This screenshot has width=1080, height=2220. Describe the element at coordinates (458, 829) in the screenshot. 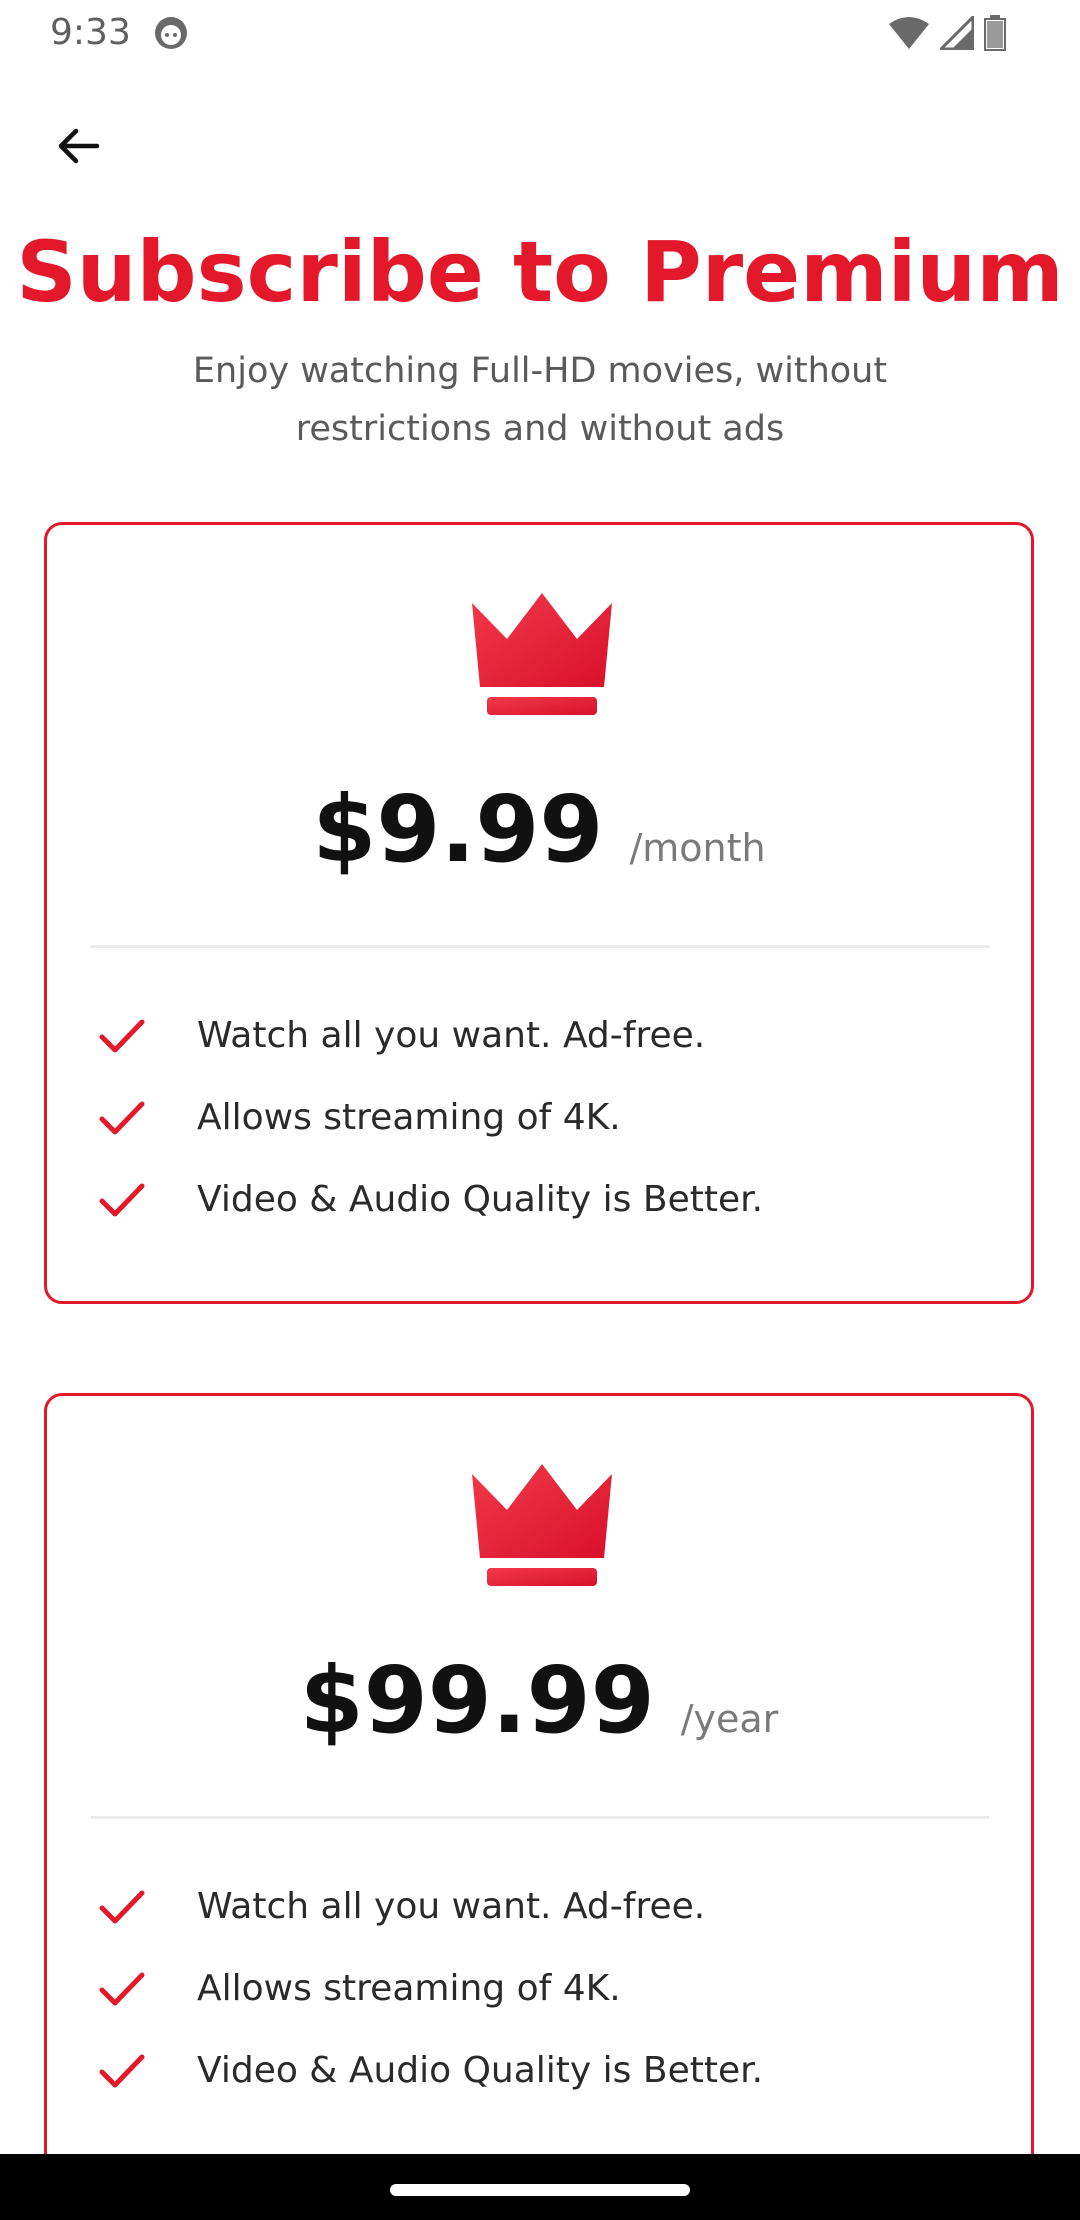

I see `plan-price: $9.99` at that location.